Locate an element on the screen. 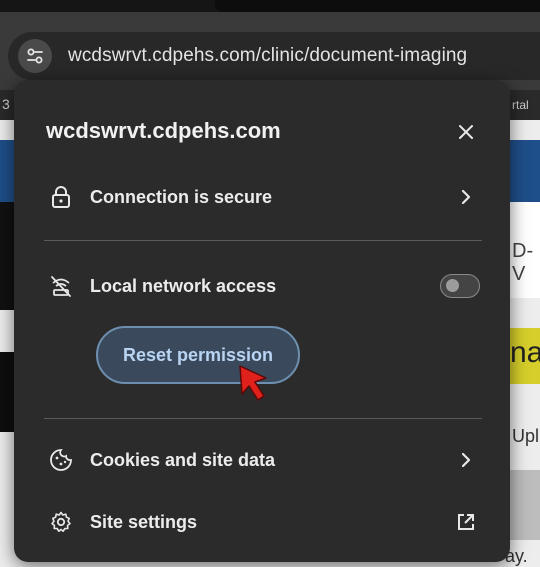 This screenshot has height=567, width=540. page-text: Upl is located at coordinates (526, 436).